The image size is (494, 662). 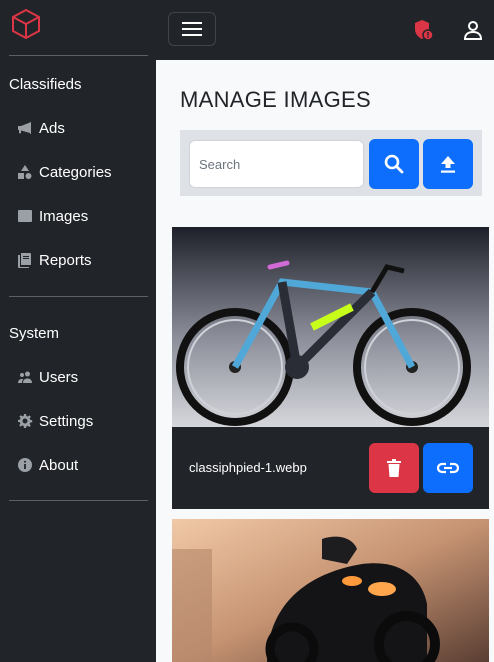 I want to click on delete-image-button, so click(x=394, y=468).